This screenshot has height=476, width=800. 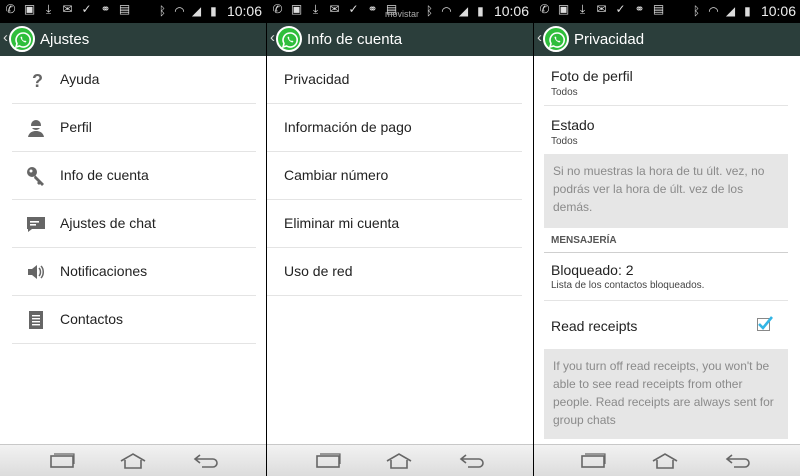 What do you see at coordinates (317, 79) in the screenshot?
I see `menu-item-label: Privacidad` at bounding box center [317, 79].